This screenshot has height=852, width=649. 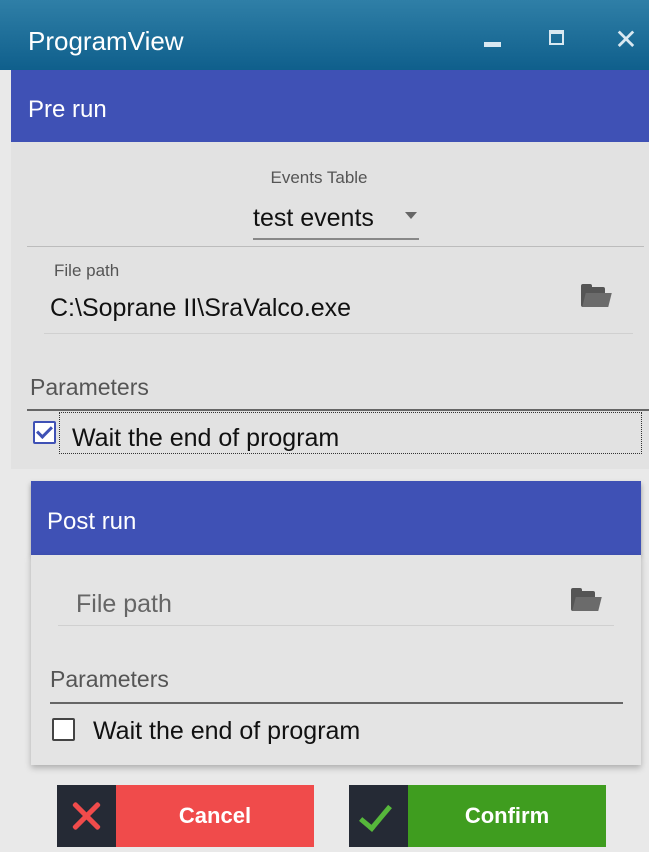 I want to click on chevron-down-icon, so click(x=411, y=215).